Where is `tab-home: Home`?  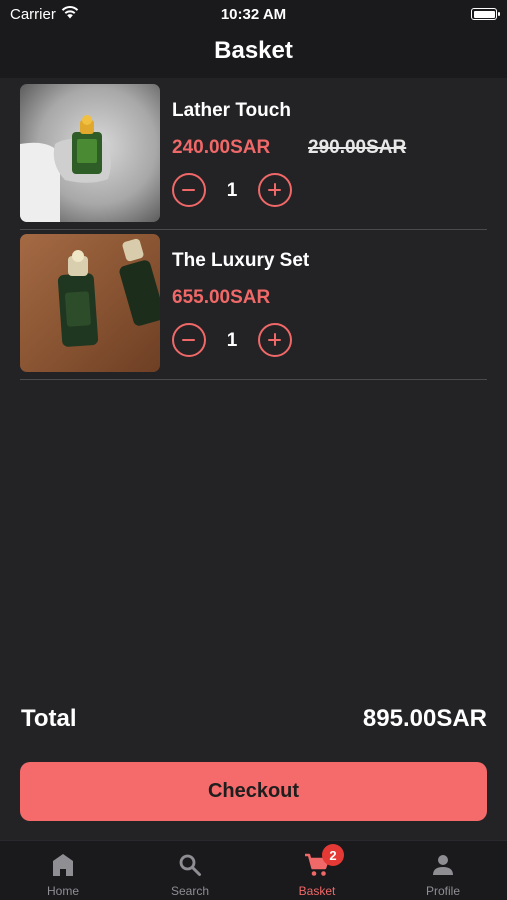 tab-home: Home is located at coordinates (63, 870).